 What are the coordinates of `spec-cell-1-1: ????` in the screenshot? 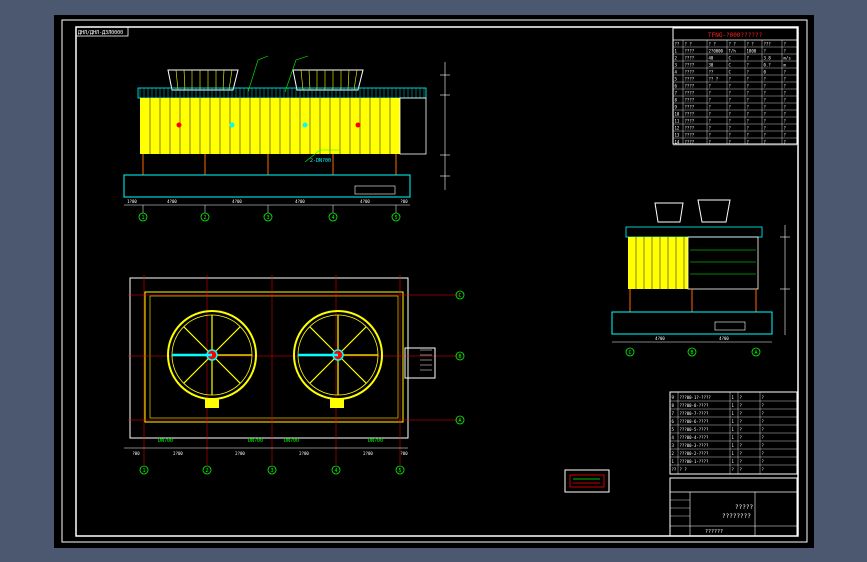 It's located at (690, 51).